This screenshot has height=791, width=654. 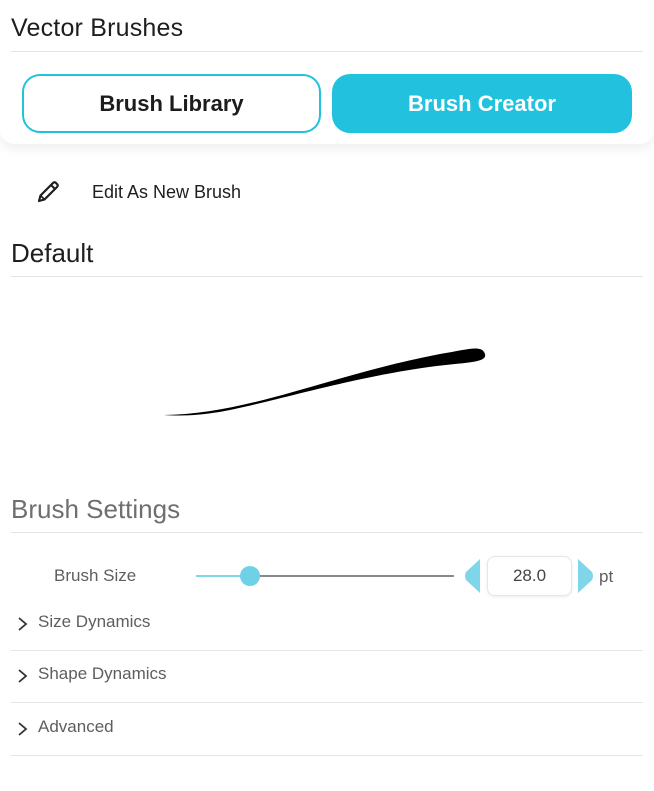 What do you see at coordinates (325, 576) in the screenshot?
I see `brush-size-slider` at bounding box center [325, 576].